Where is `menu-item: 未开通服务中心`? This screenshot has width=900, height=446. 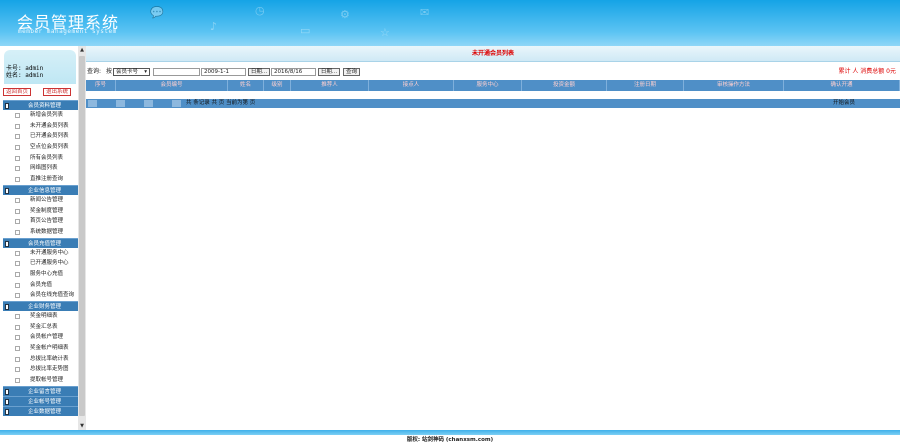
menu-item: 未开通服务中心 is located at coordinates (40, 253).